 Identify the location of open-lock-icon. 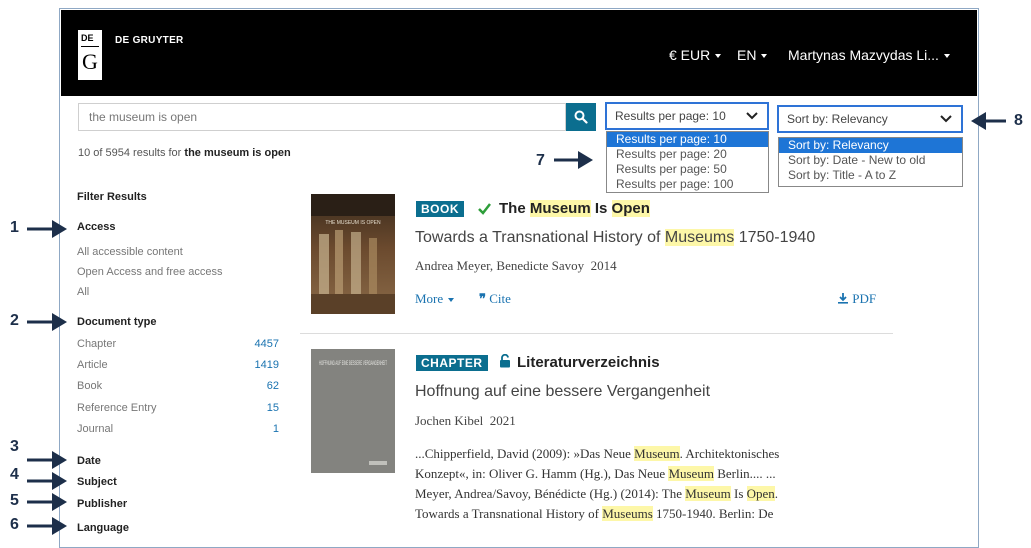
(505, 361).